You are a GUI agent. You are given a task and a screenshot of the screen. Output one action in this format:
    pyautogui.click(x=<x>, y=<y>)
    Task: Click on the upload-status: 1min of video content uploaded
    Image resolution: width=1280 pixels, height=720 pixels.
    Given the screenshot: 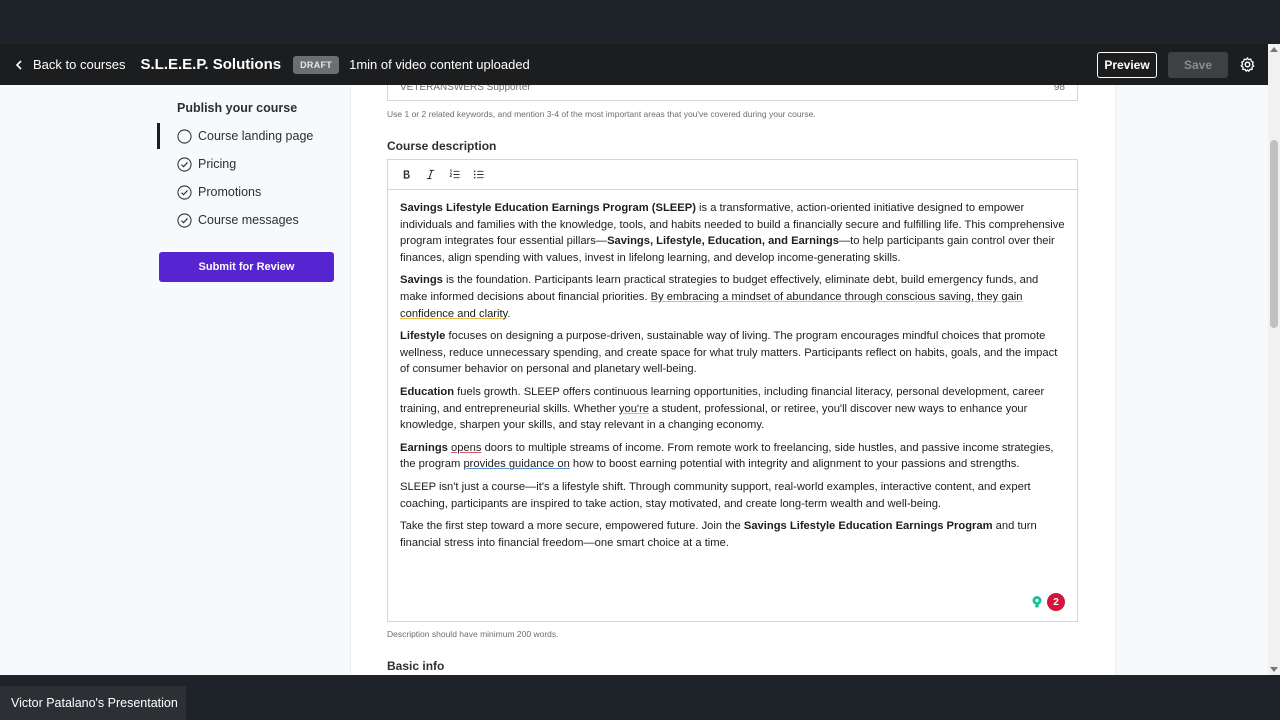 What is the action you would take?
    pyautogui.click(x=439, y=64)
    